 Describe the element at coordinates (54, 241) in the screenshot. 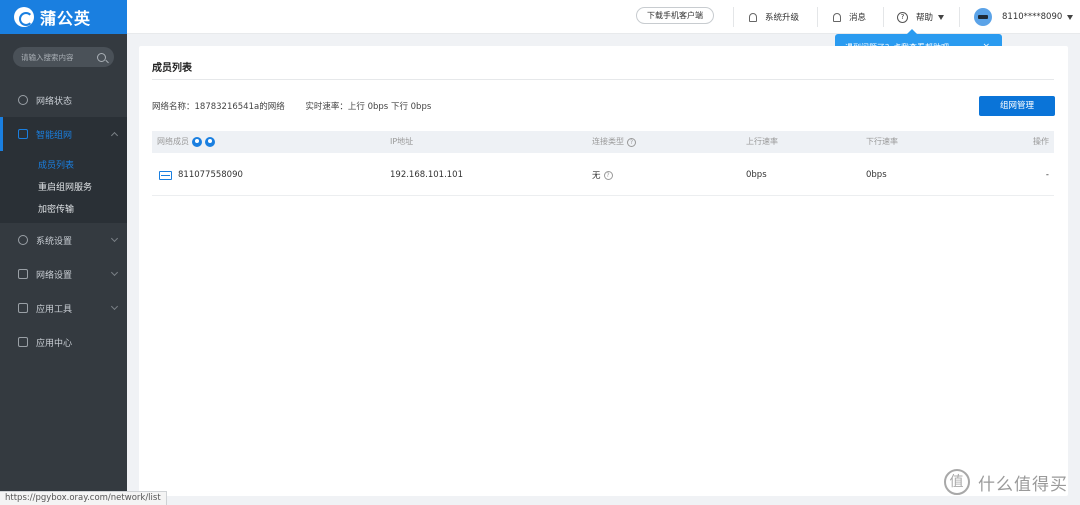

I see `sidebar-item-label: 系统设置` at that location.